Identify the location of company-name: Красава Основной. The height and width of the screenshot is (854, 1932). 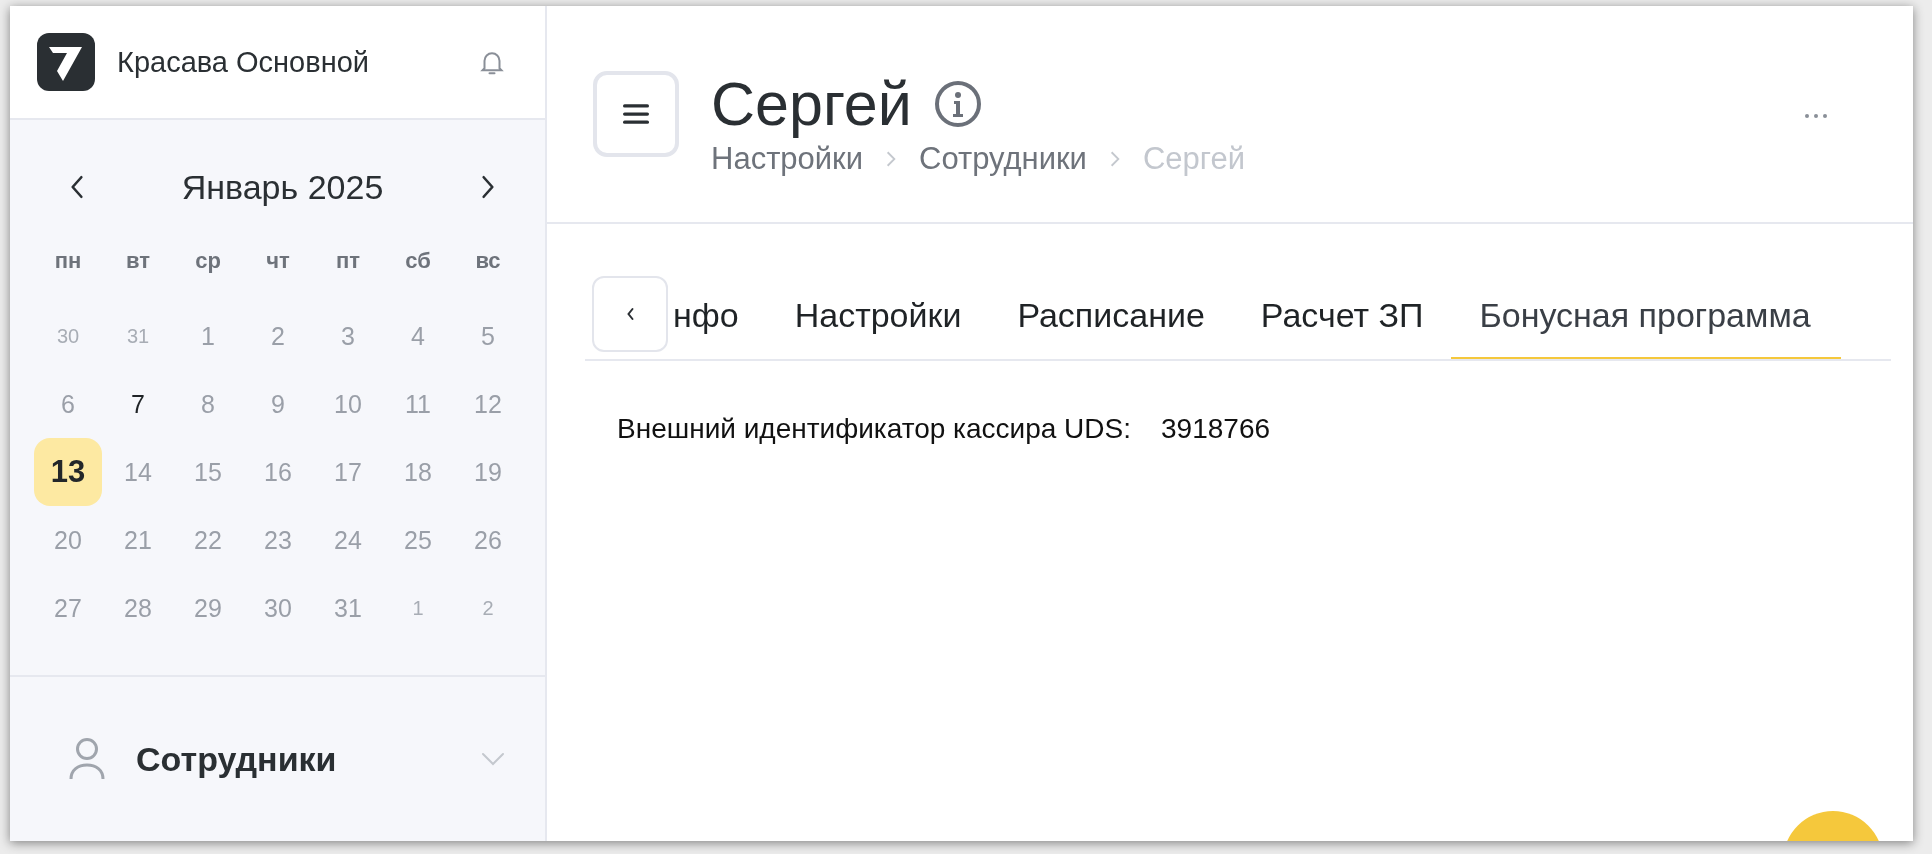
(243, 62).